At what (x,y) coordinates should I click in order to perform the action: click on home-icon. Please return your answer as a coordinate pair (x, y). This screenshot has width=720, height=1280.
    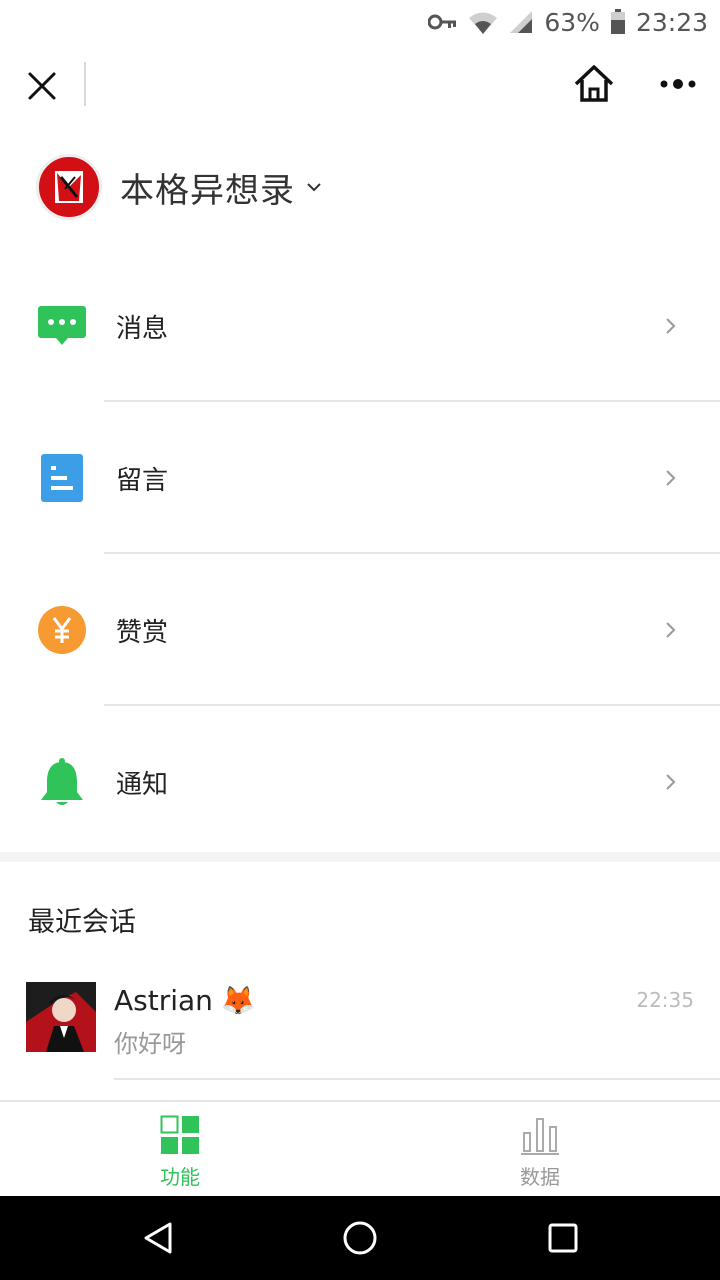
    Looking at the image, I should click on (594, 84).